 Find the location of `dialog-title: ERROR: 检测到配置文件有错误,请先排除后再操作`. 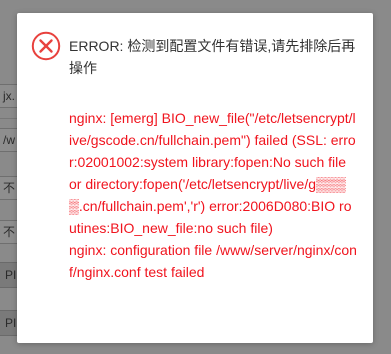

dialog-title: ERROR: 检测到配置文件有错误,请先排除后再操作 is located at coordinates (212, 57).